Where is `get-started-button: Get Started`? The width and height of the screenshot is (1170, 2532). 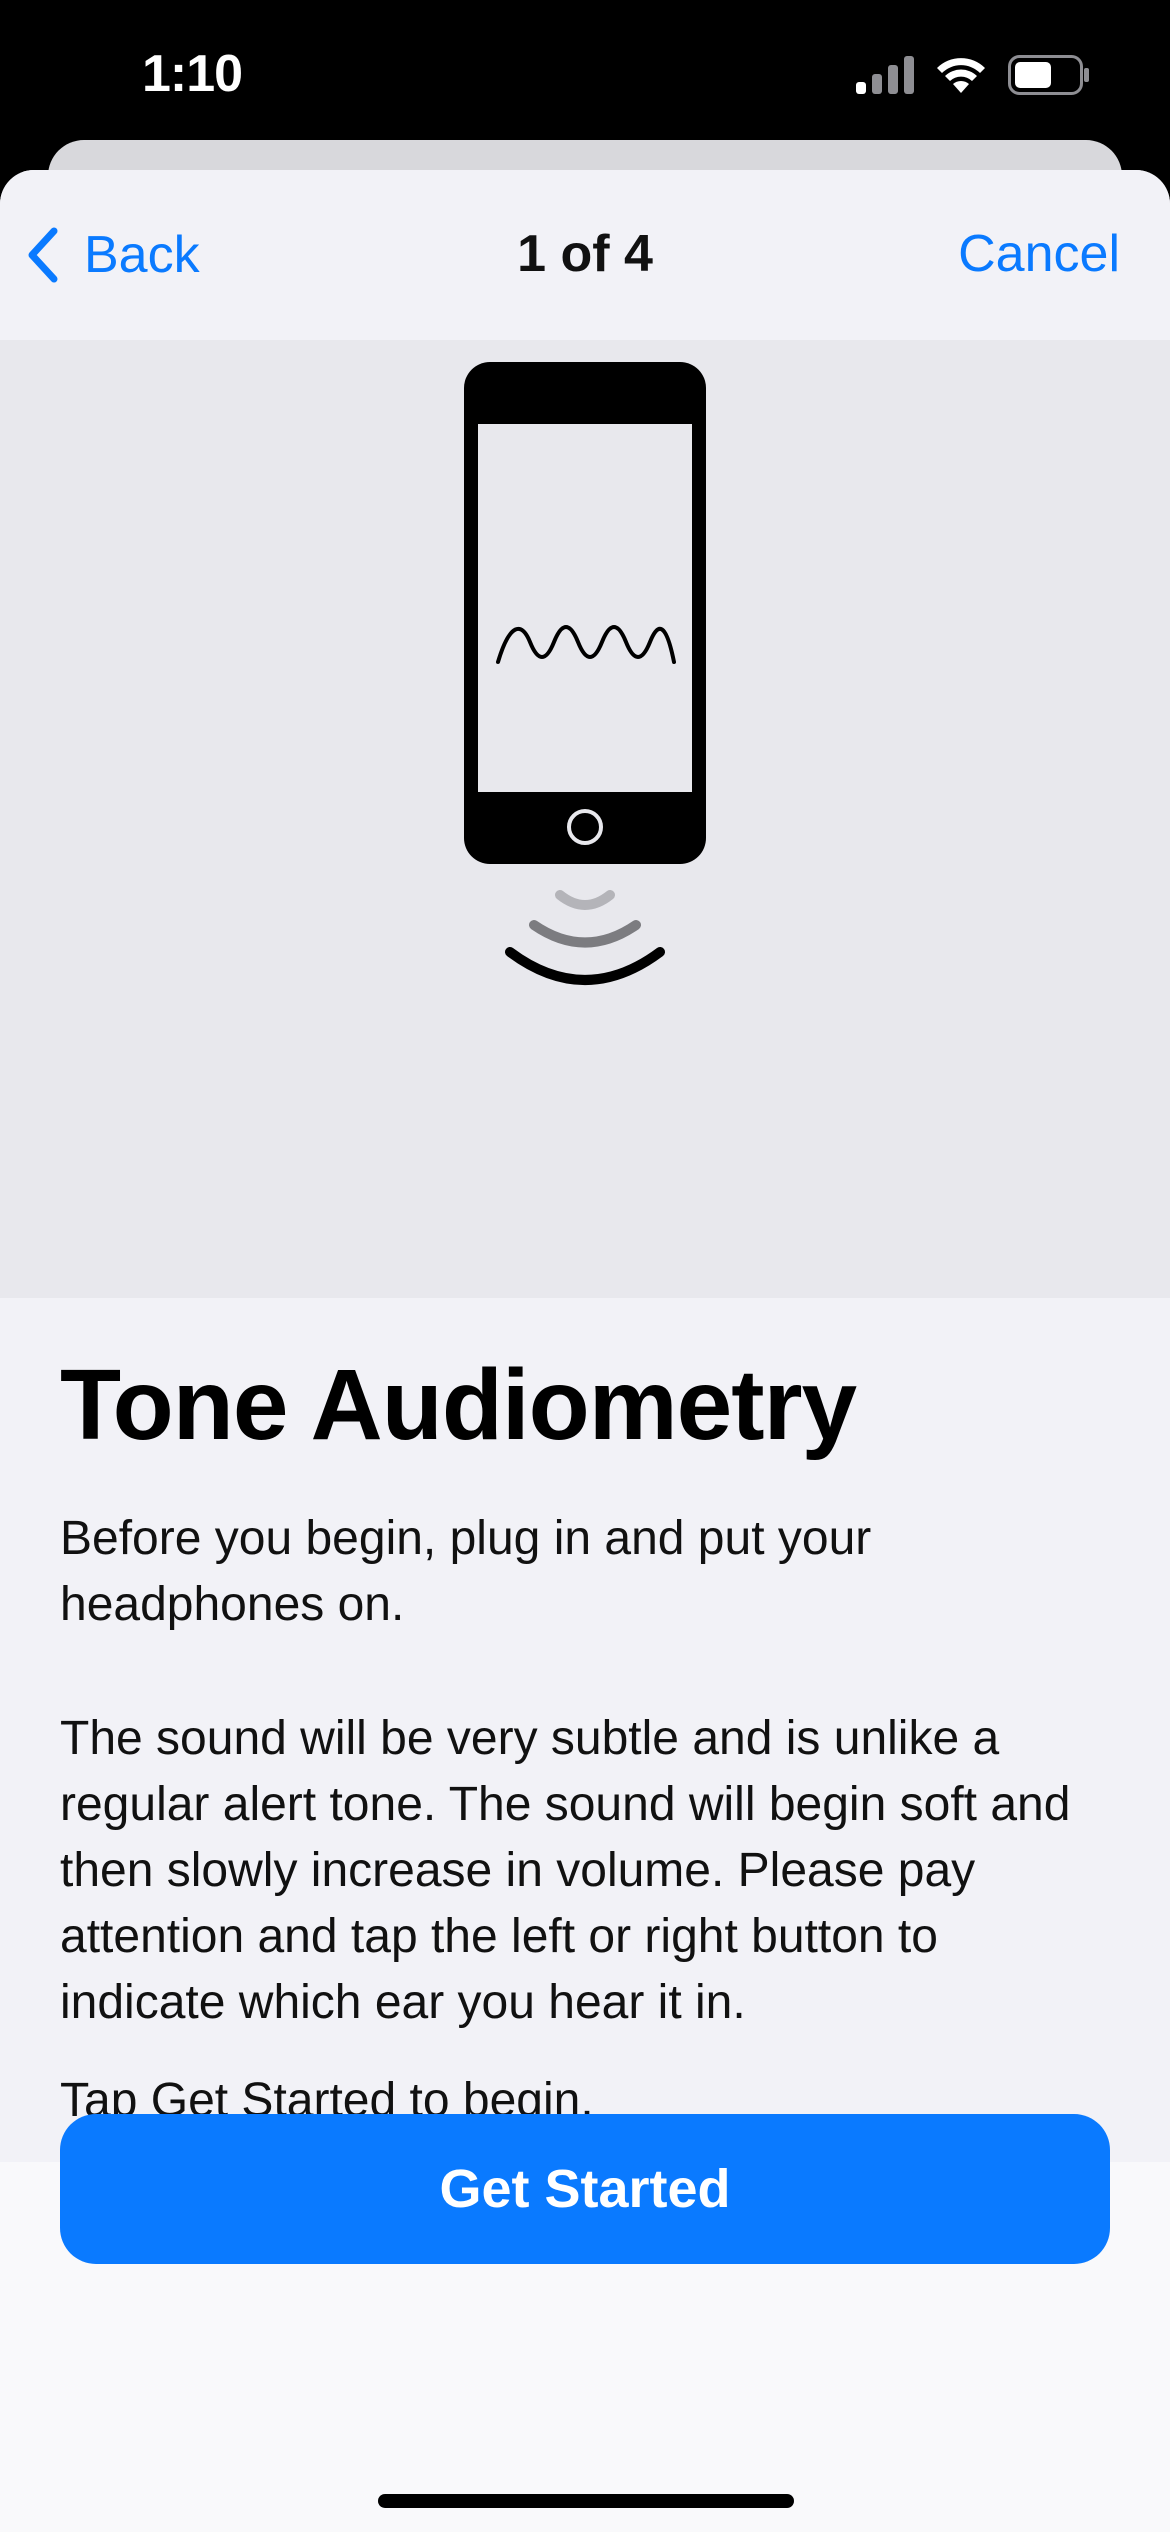 get-started-button: Get Started is located at coordinates (585, 2189).